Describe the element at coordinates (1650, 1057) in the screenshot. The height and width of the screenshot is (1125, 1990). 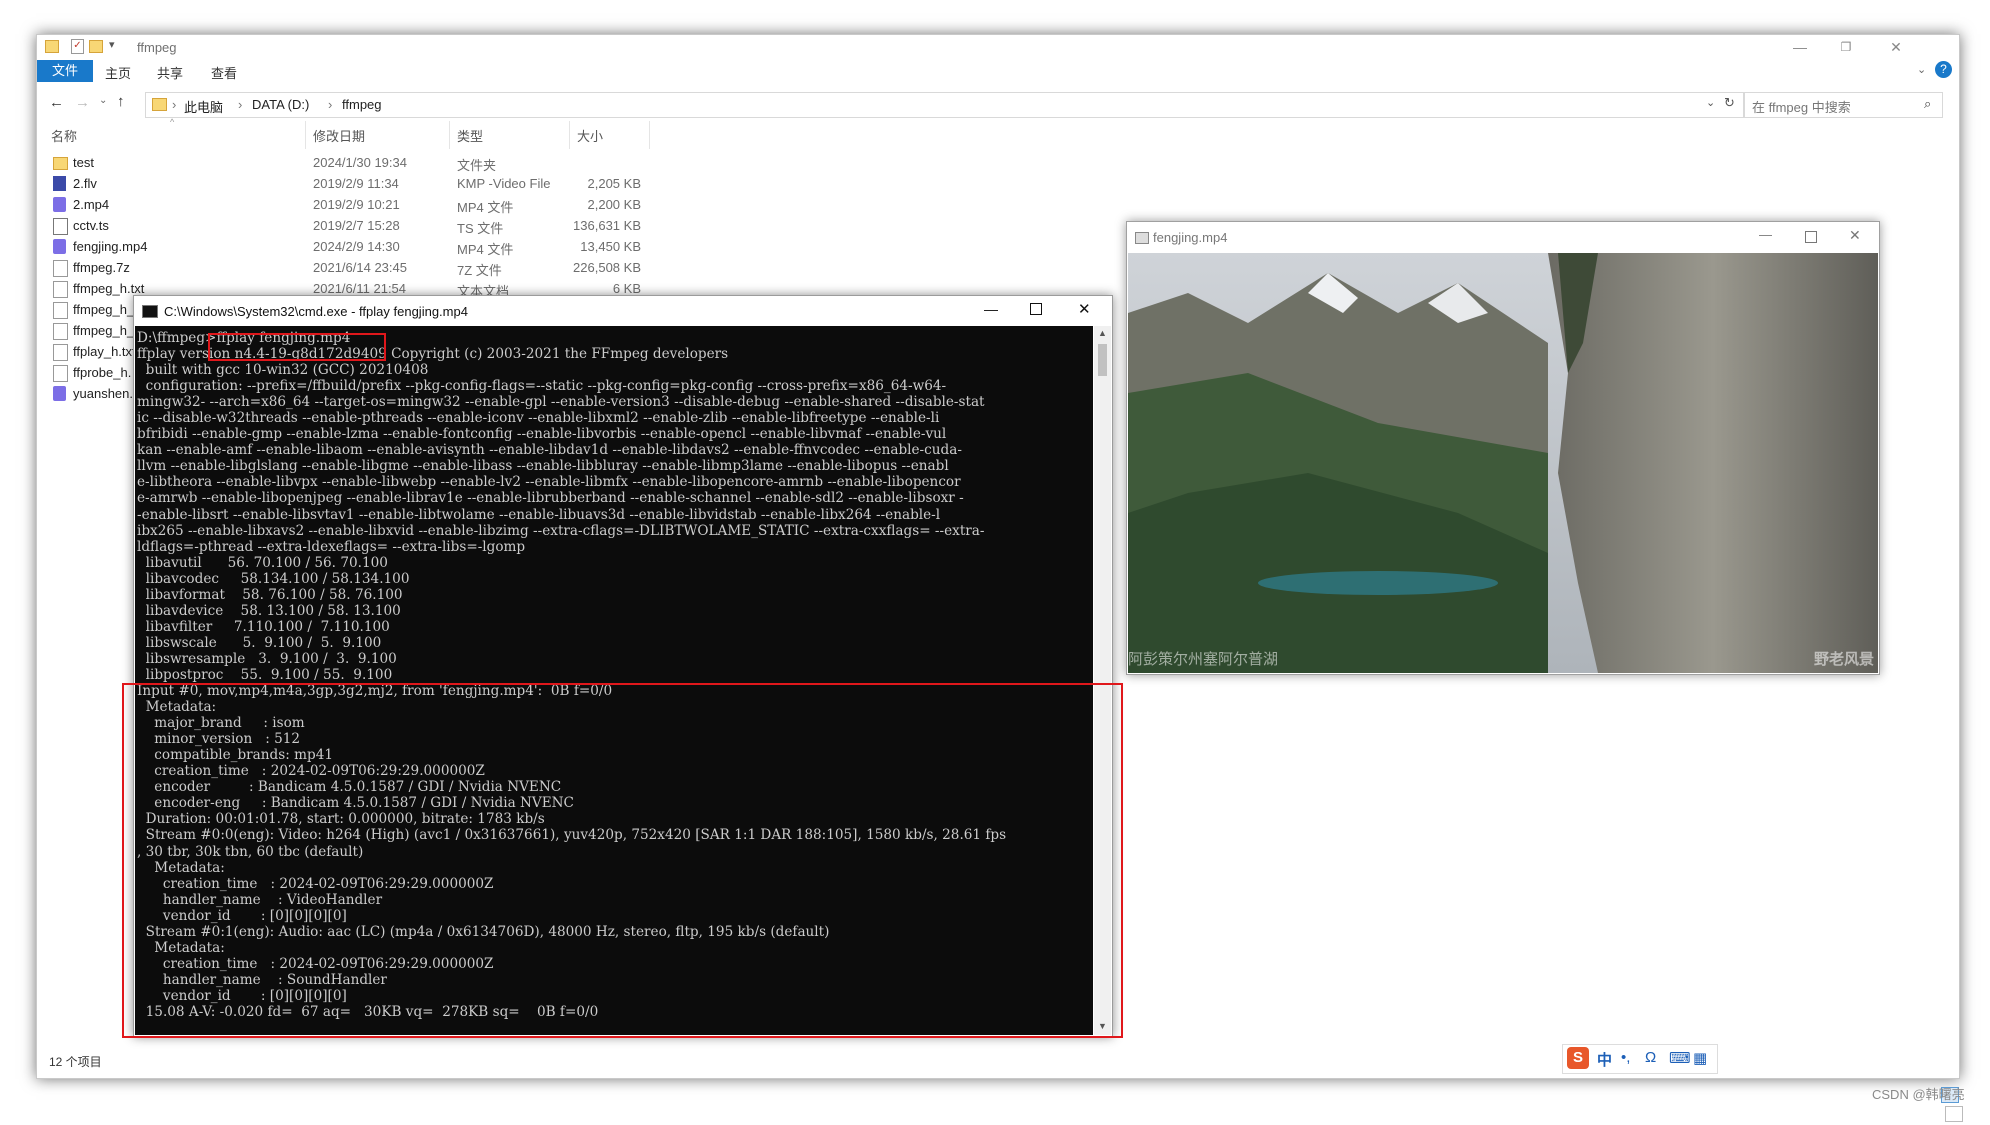
I see `headset-icon: Ω` at that location.